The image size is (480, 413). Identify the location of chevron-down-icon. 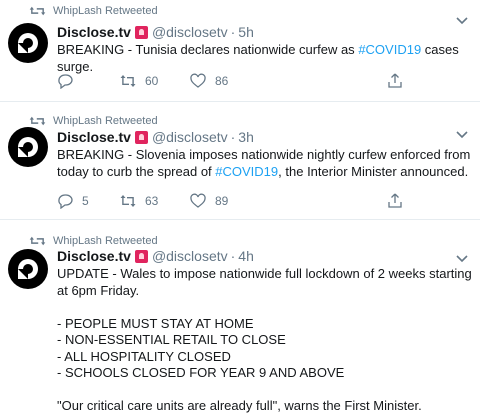
(462, 18).